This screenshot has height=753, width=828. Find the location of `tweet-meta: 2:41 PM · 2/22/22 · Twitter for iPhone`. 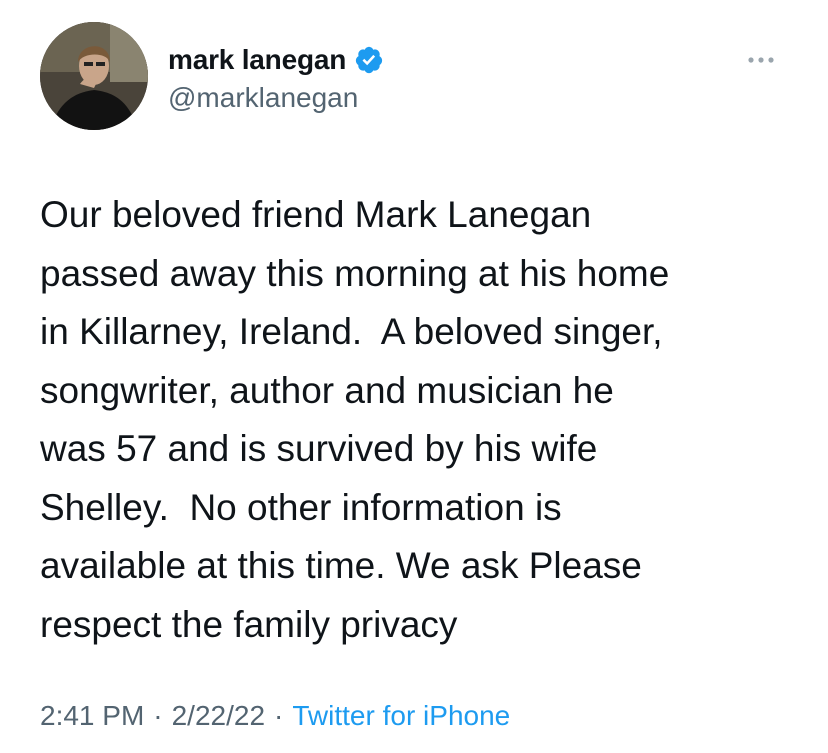

tweet-meta: 2:41 PM · 2/22/22 · Twitter for iPhone is located at coordinates (275, 716).